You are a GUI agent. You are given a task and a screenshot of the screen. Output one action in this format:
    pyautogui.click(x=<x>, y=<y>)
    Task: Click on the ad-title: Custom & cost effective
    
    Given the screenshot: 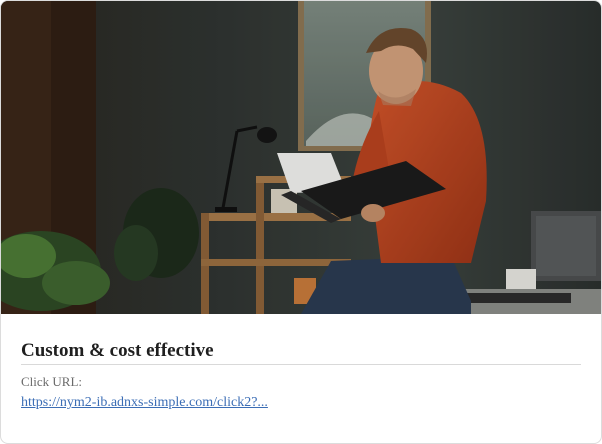 What is the action you would take?
    pyautogui.click(x=301, y=352)
    